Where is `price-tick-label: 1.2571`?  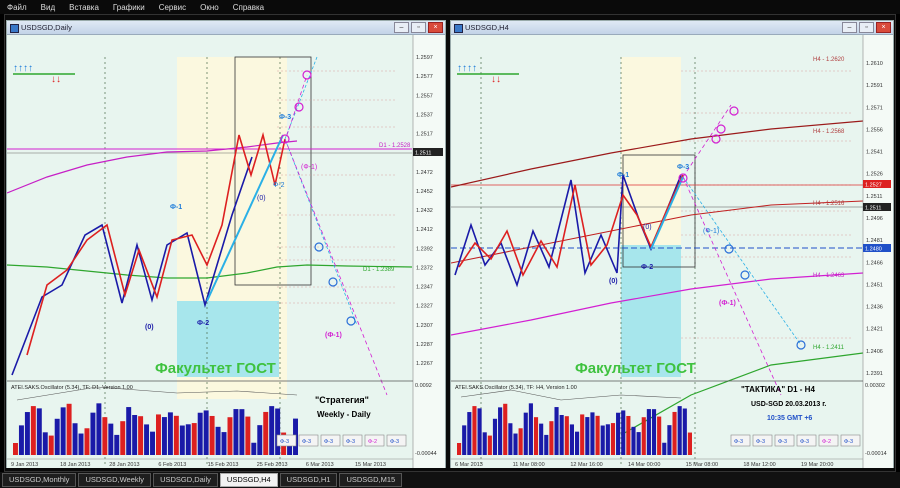
price-tick-label: 1.2571 is located at coordinates (874, 108).